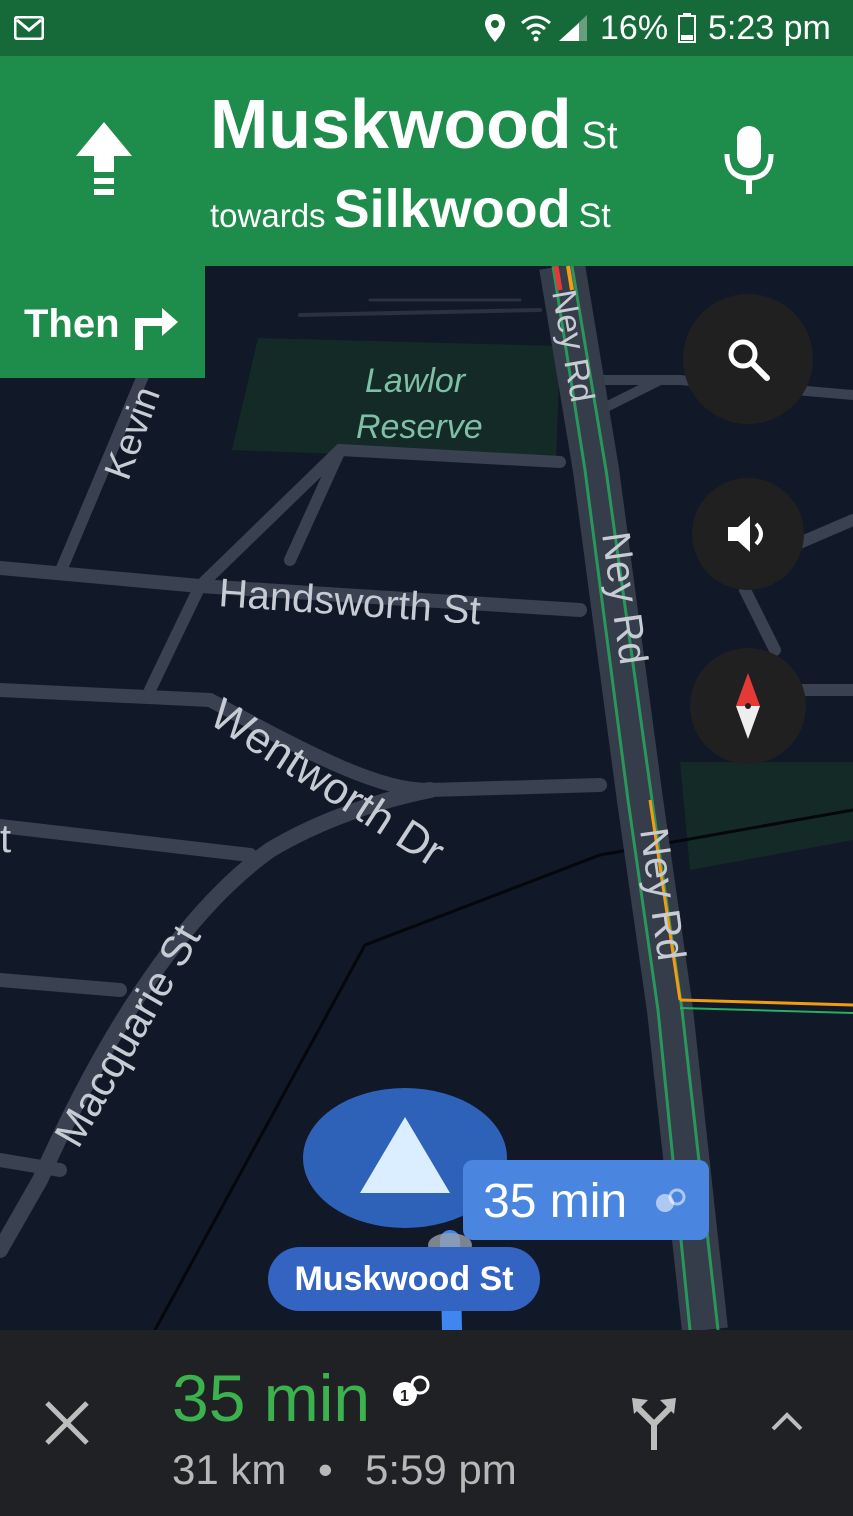  I want to click on next-step-box: Then, so click(102, 322).